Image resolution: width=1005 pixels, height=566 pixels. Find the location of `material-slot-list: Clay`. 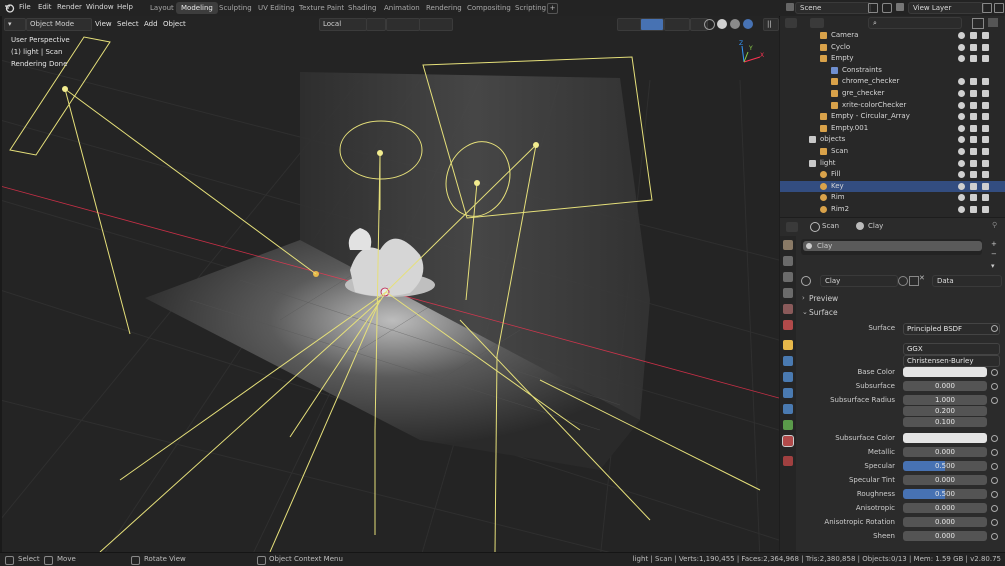

material-slot-list: Clay is located at coordinates (891, 247).